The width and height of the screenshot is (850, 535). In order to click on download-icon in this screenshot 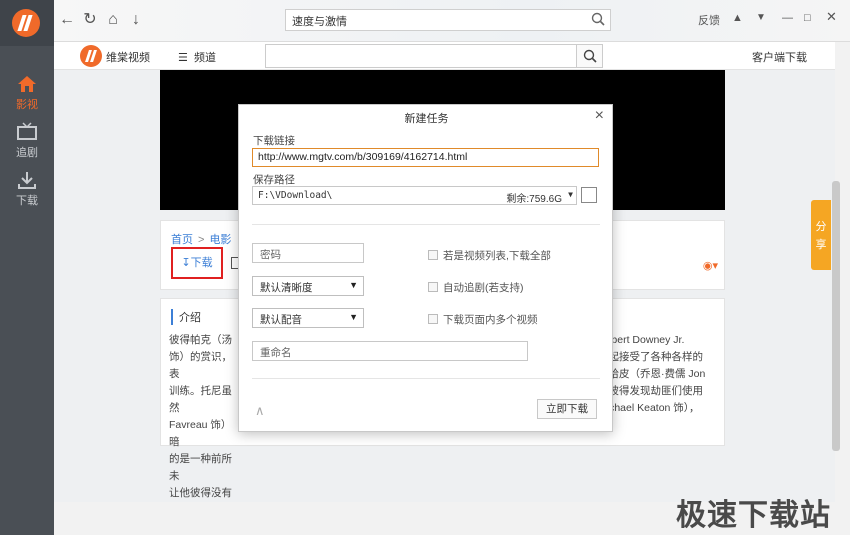, I will do `click(27, 180)`.